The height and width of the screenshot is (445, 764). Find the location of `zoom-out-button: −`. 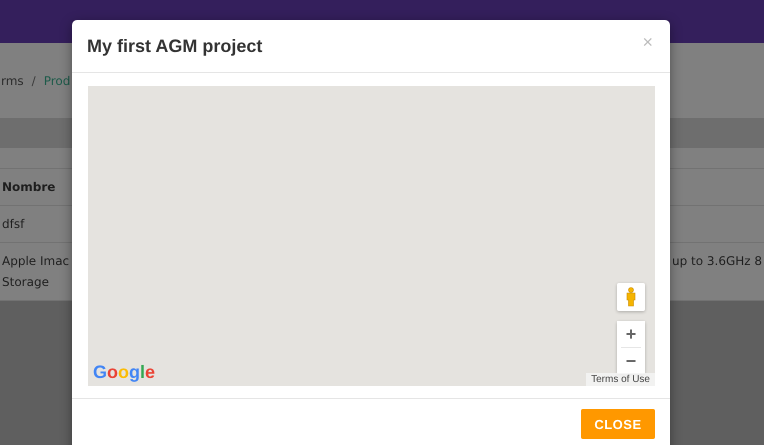

zoom-out-button: − is located at coordinates (631, 361).